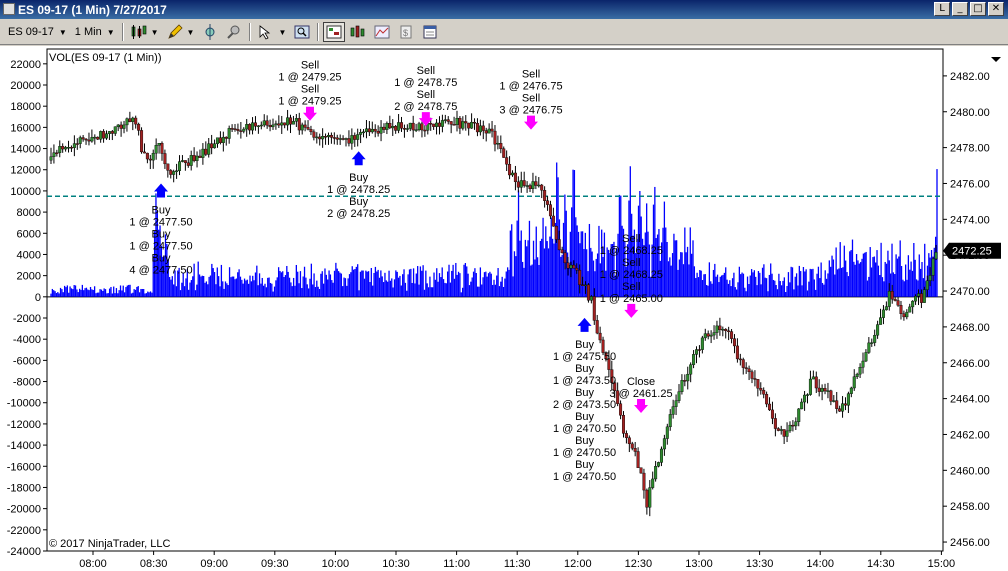  Describe the element at coordinates (160, 270) in the screenshot. I see `trade-annotation-label: 4 @ 2477.50` at that location.